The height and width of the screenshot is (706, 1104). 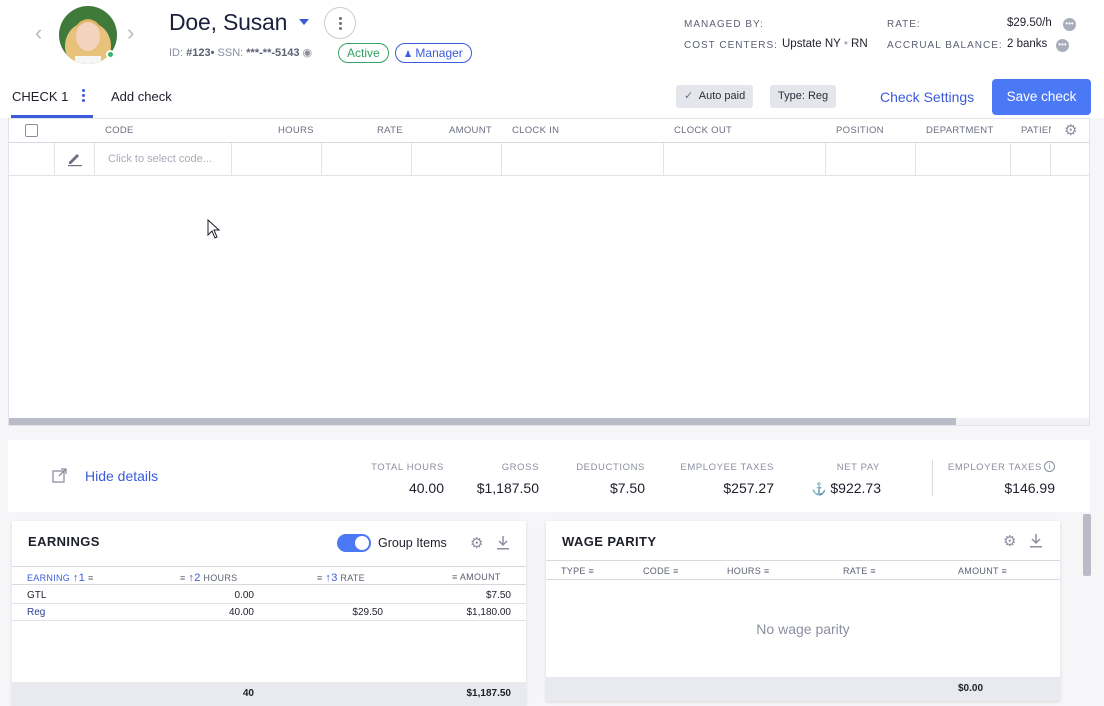 I want to click on grid-settings-gear-icon: ⚙, so click(x=1070, y=130).